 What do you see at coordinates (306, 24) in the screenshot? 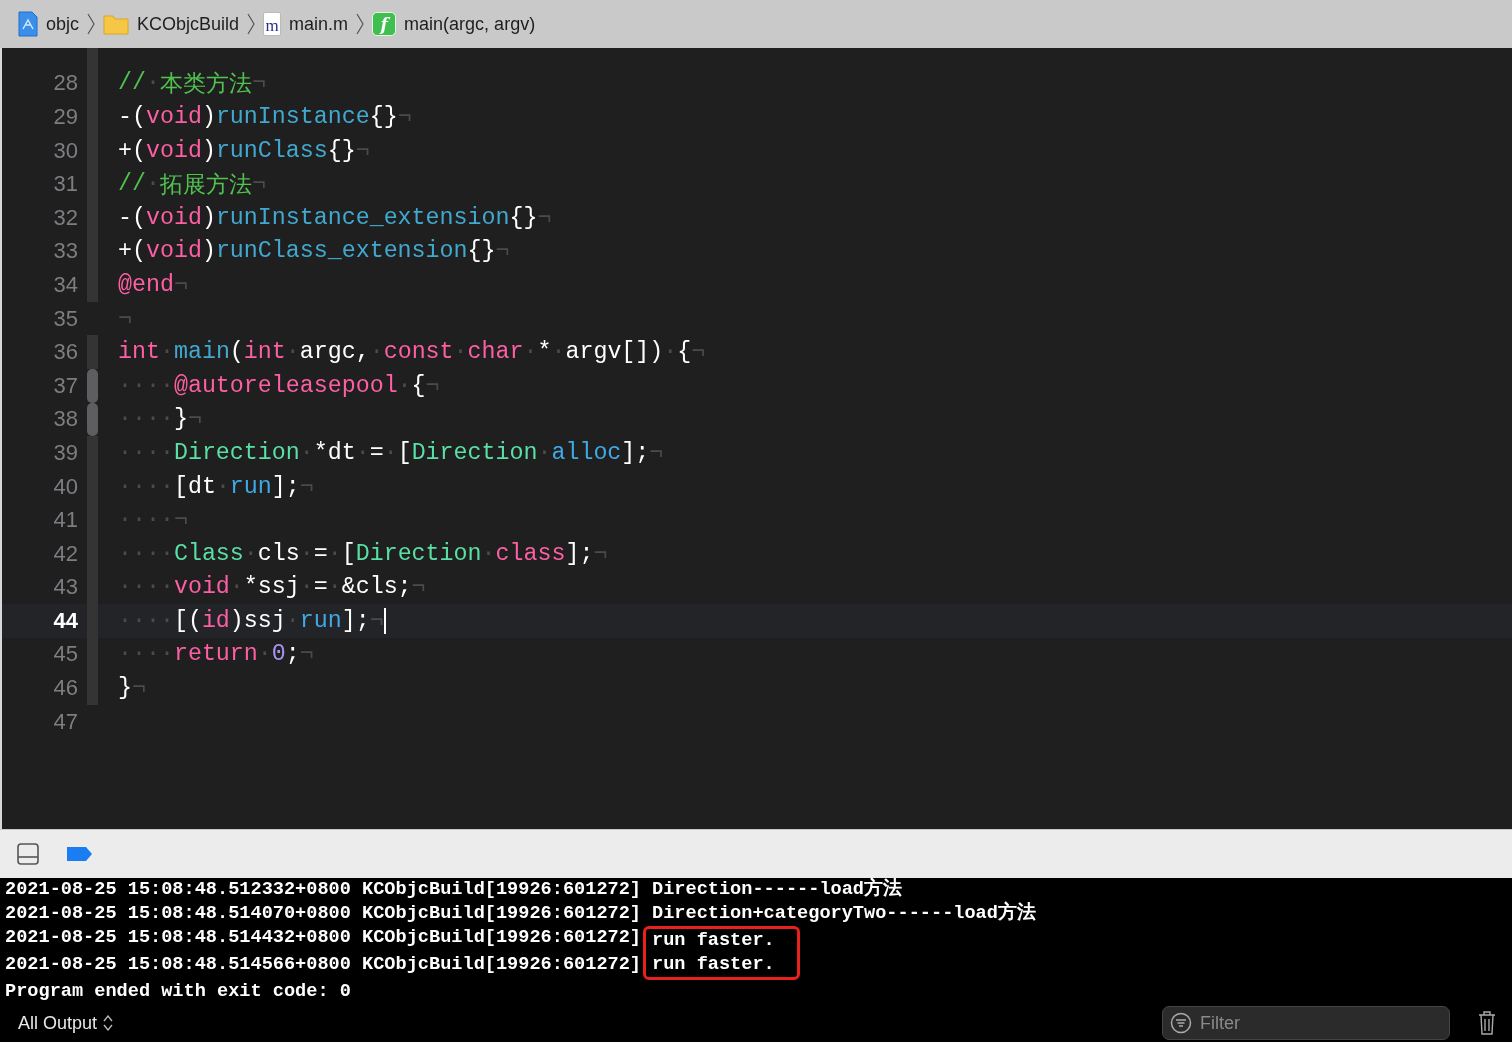
I see `breadcrumb-item: m main.m` at bounding box center [306, 24].